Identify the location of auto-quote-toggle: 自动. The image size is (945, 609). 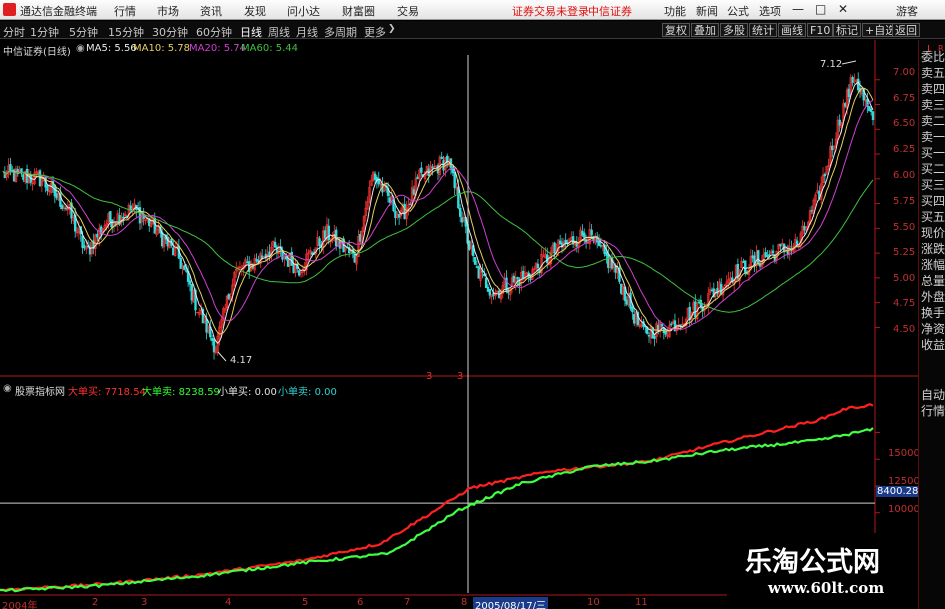
(933, 394).